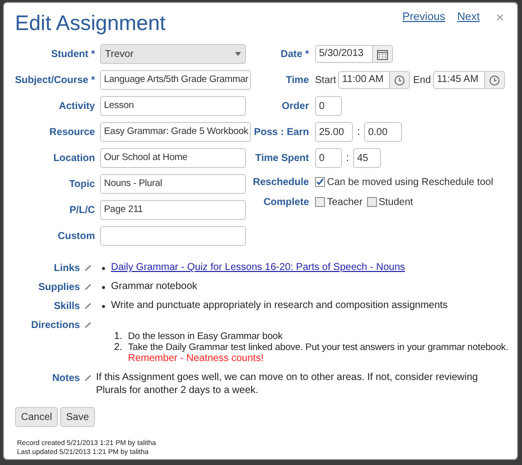 This screenshot has height=465, width=522. Describe the element at coordinates (119, 336) in the screenshot. I see `list-number: 1.` at that location.